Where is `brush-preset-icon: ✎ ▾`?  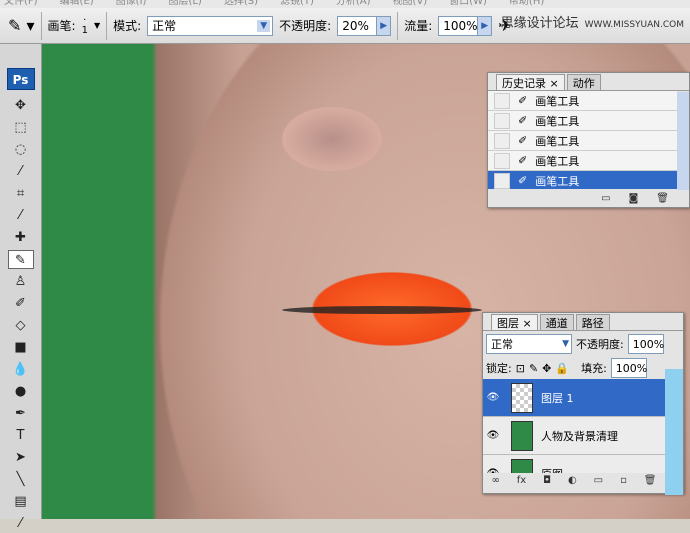 brush-preset-icon: ✎ ▾ is located at coordinates (21, 25).